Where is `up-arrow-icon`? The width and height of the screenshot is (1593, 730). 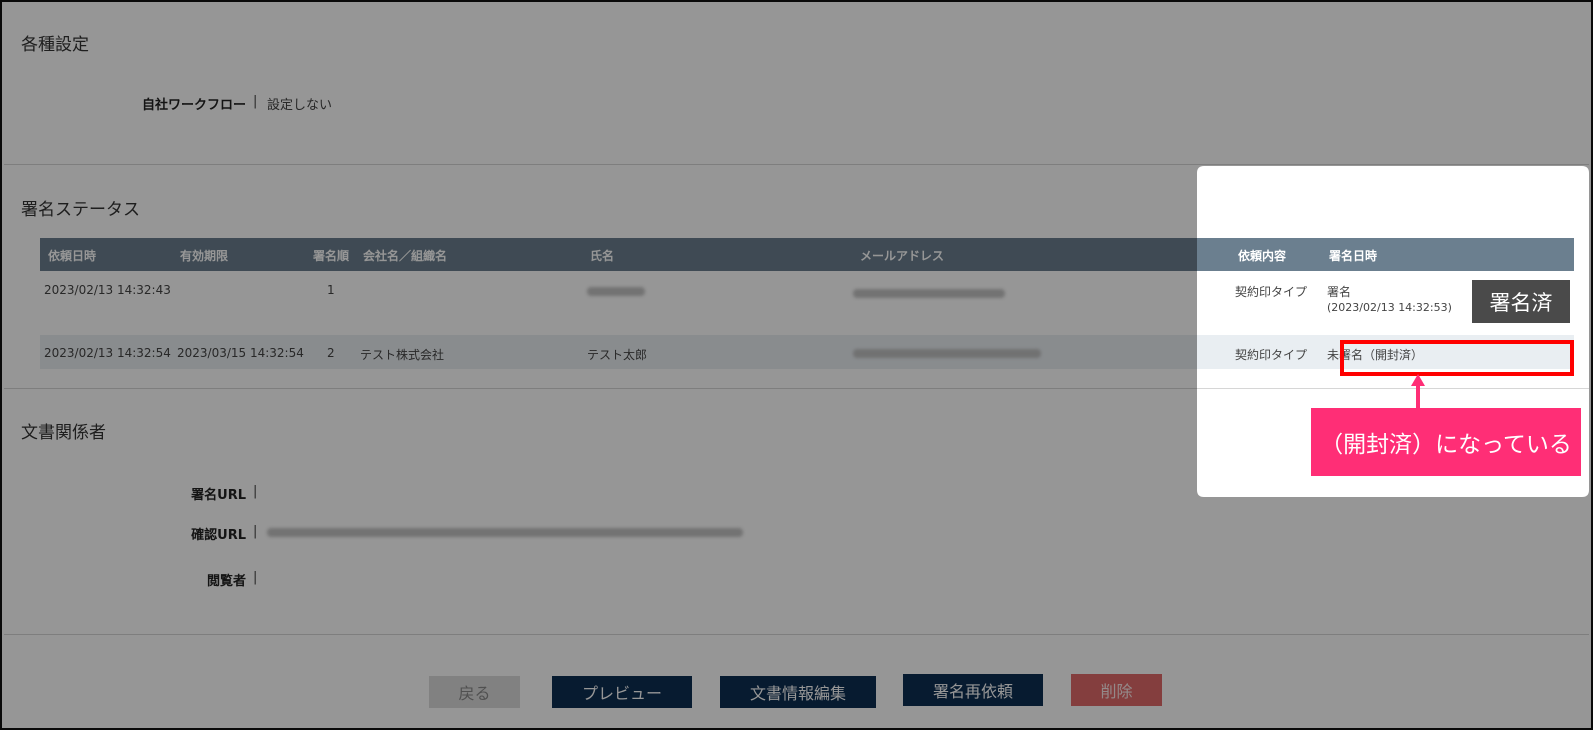
up-arrow-icon is located at coordinates (1418, 392).